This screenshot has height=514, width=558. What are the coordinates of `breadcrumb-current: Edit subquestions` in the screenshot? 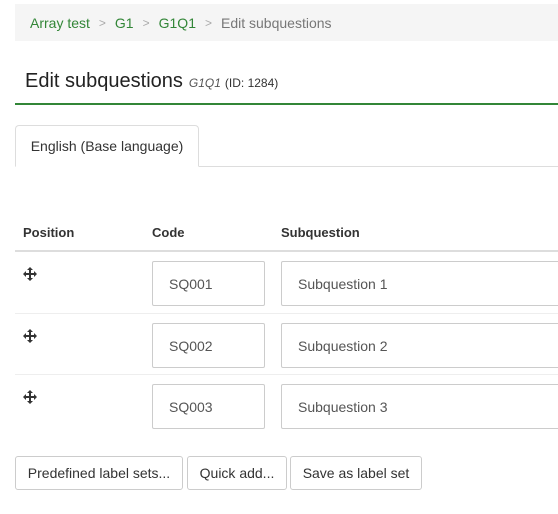 It's located at (276, 22).